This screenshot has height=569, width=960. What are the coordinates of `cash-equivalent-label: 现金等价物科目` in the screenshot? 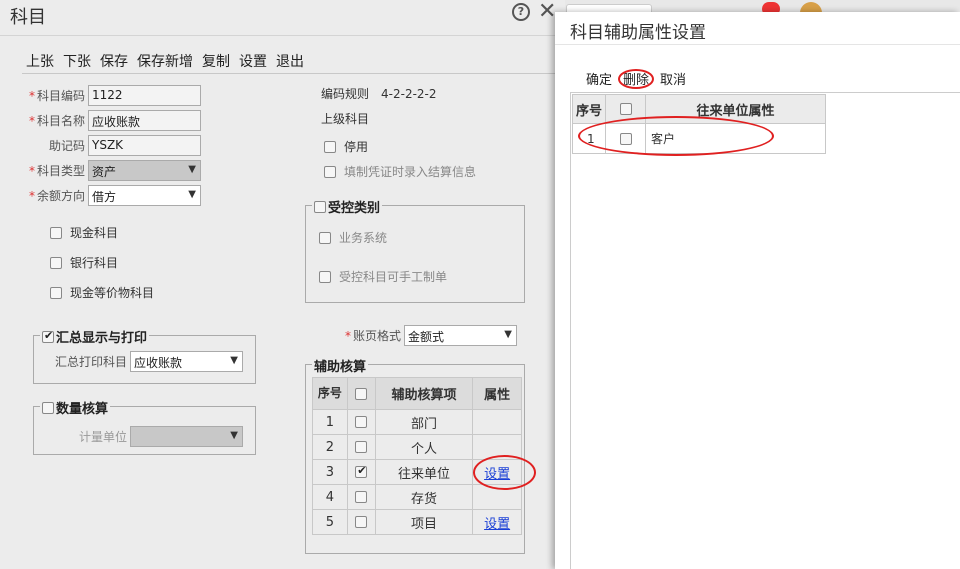 It's located at (112, 293).